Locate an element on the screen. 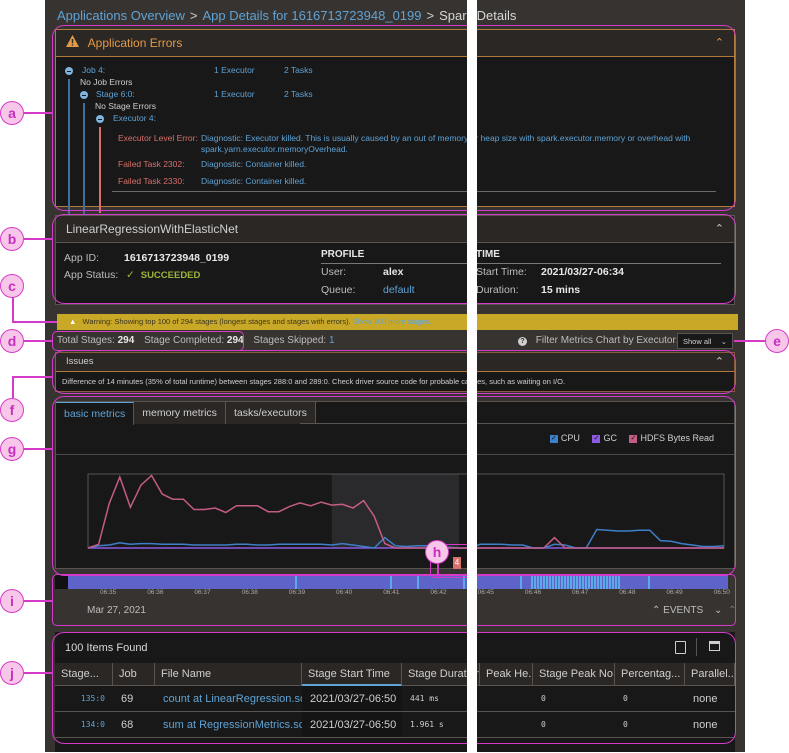  executor-label: Executor 4: is located at coordinates (134, 118).